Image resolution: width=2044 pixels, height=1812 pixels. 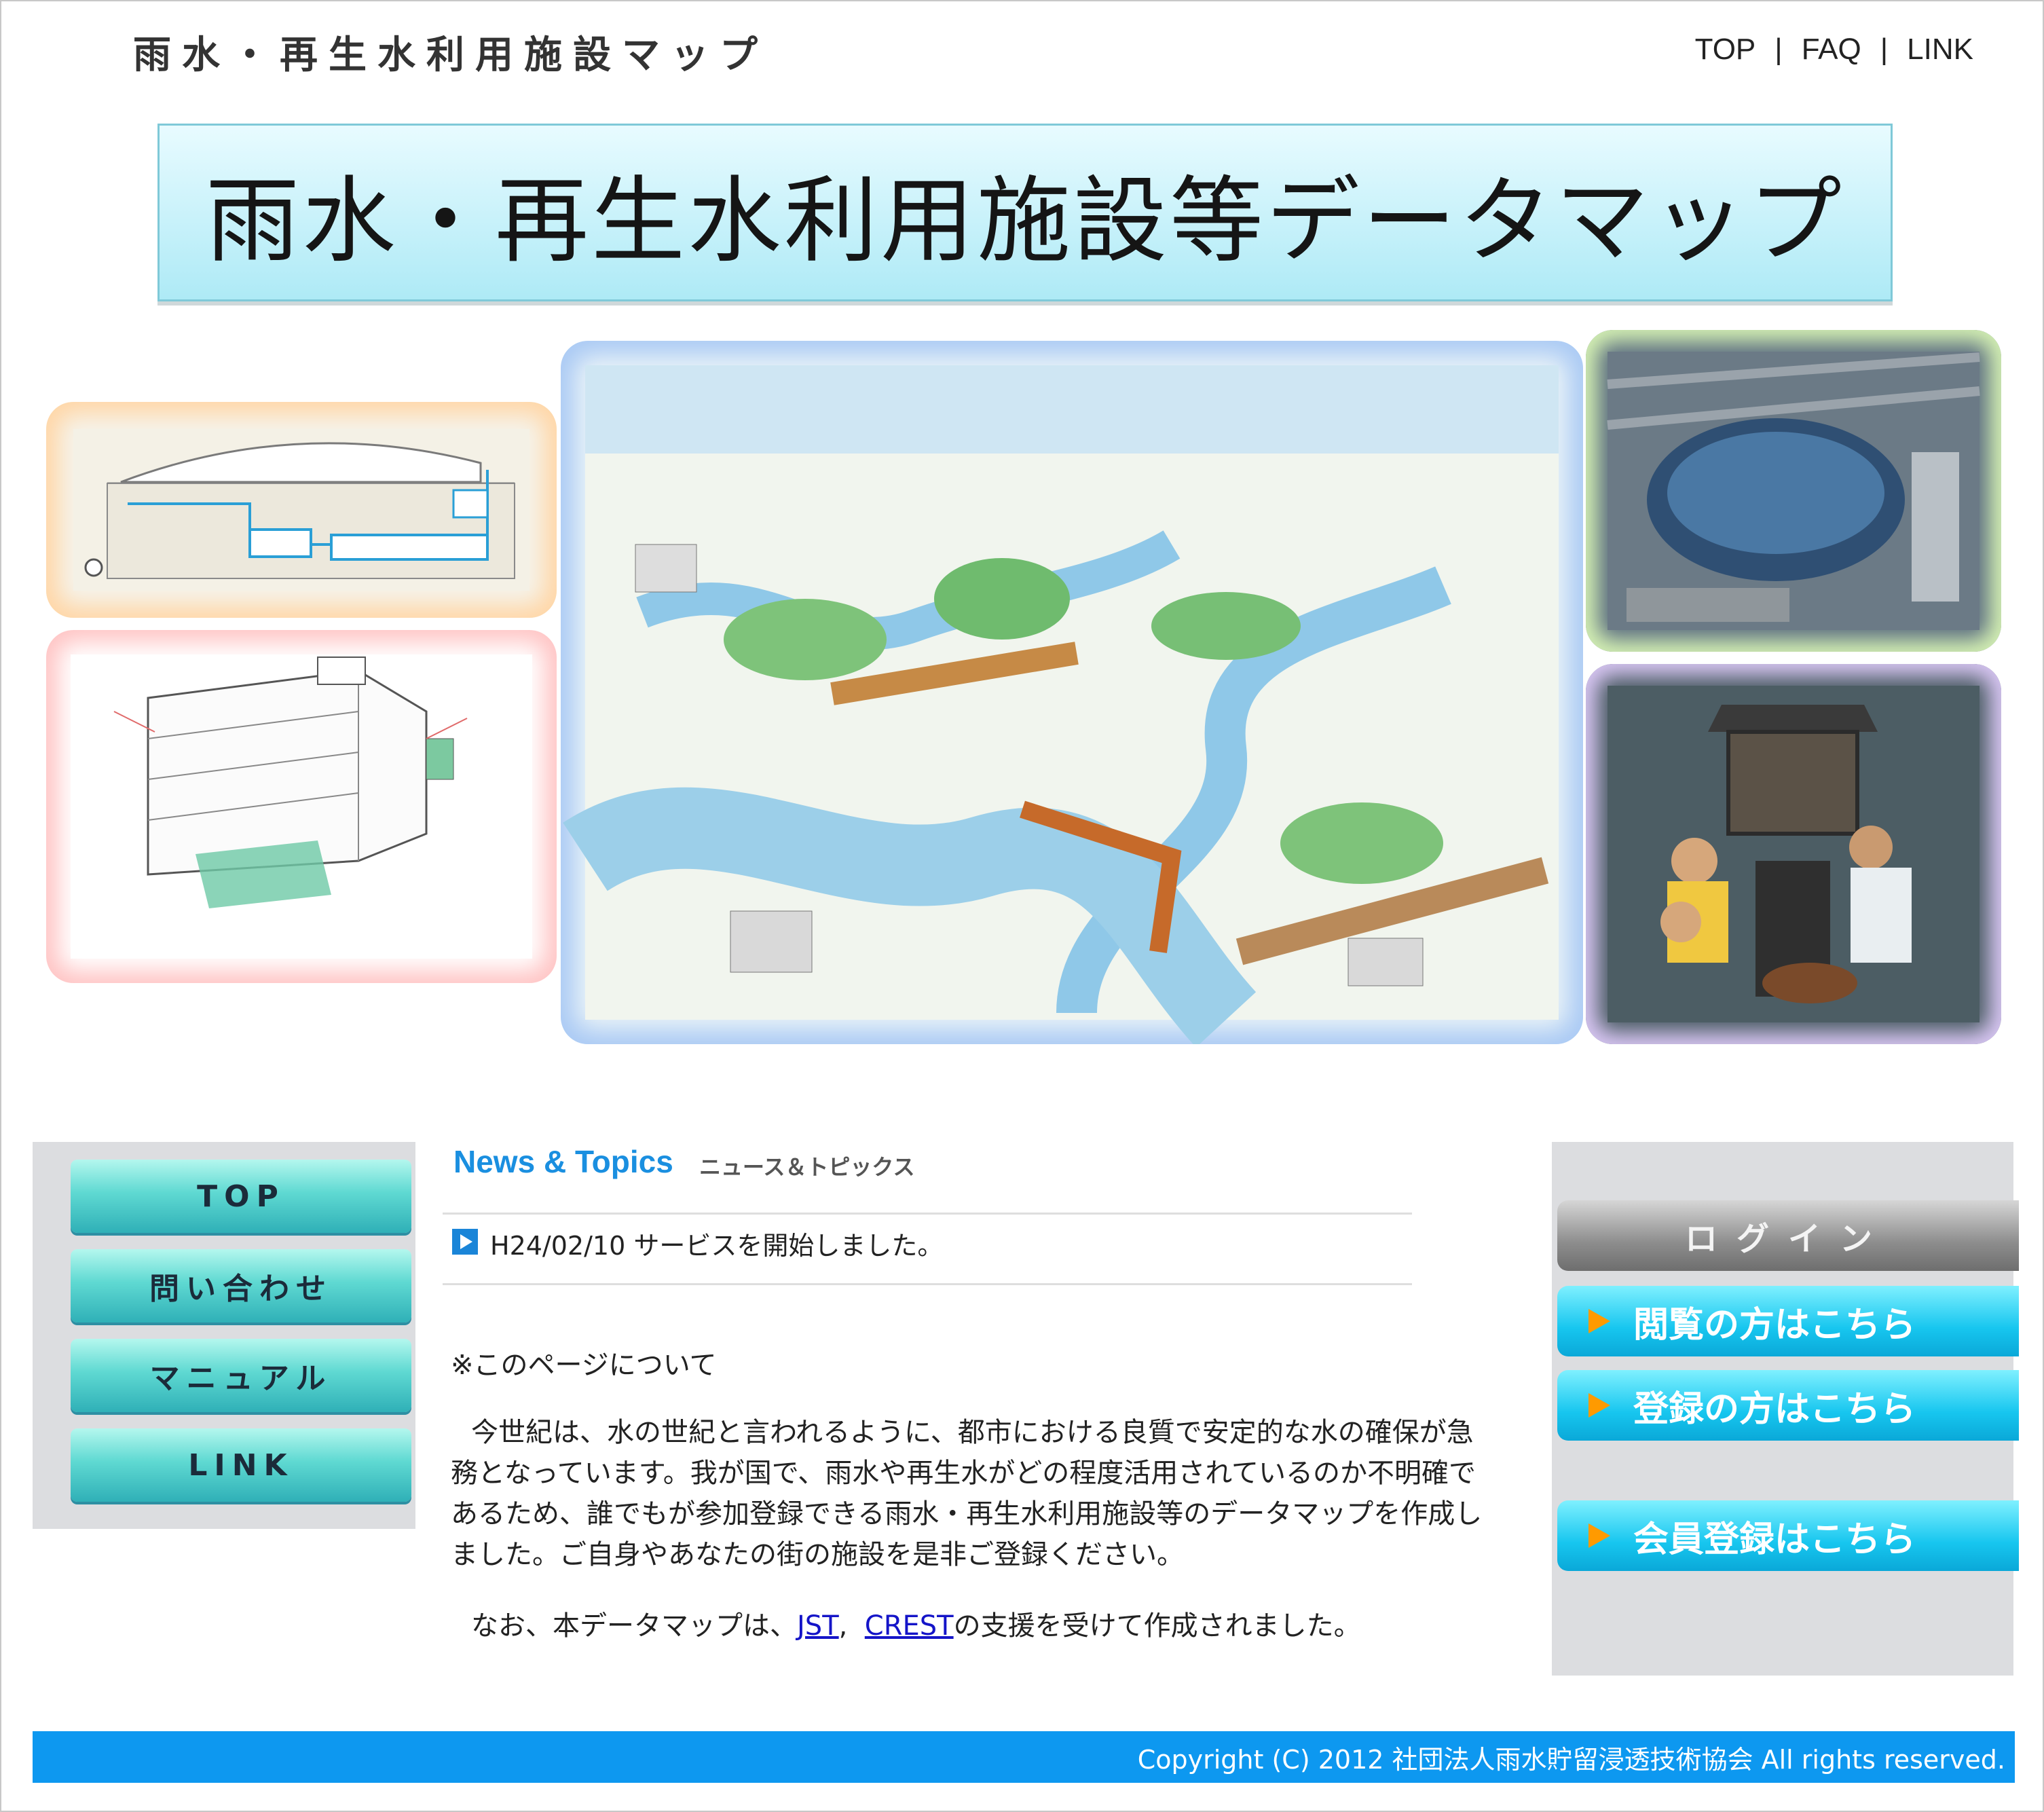 I want to click on building-diagram, so click(x=301, y=806).